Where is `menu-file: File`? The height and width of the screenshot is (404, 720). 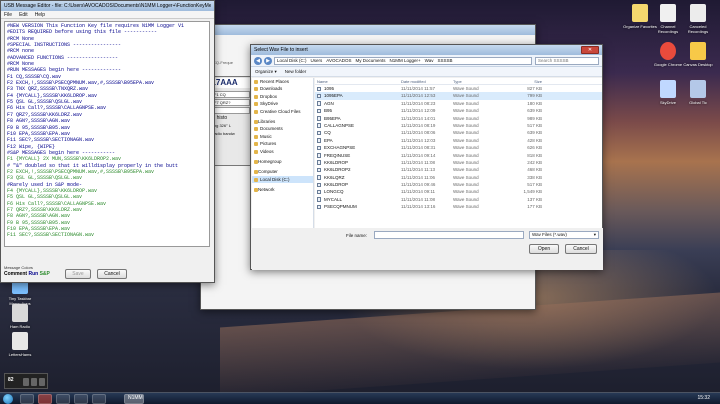
menu-file: File is located at coordinates (8, 15).